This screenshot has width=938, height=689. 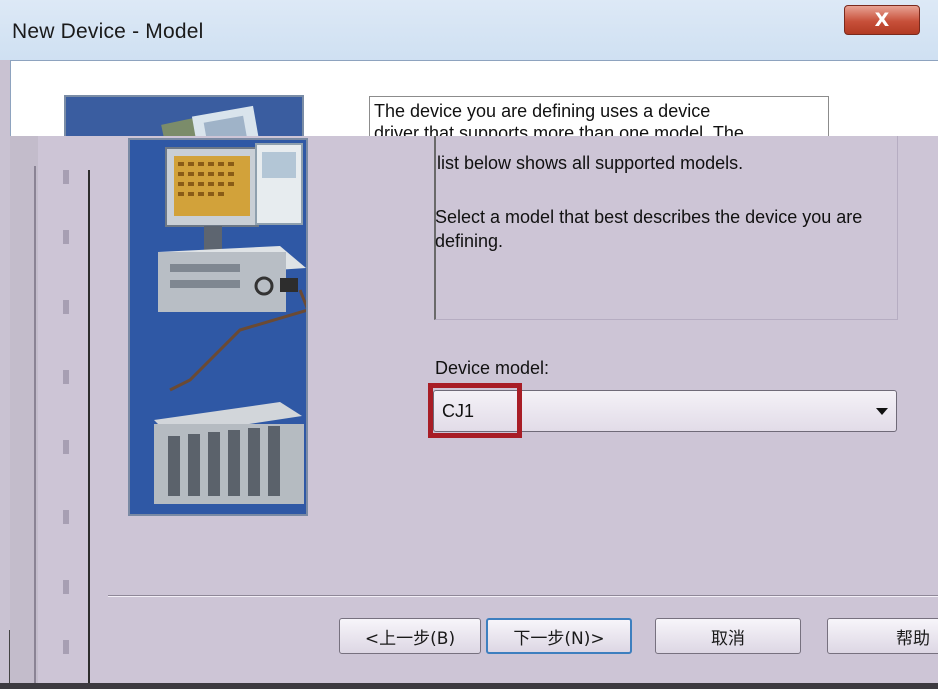 What do you see at coordinates (108, 31) in the screenshot?
I see `window-title: New Device - Model` at bounding box center [108, 31].